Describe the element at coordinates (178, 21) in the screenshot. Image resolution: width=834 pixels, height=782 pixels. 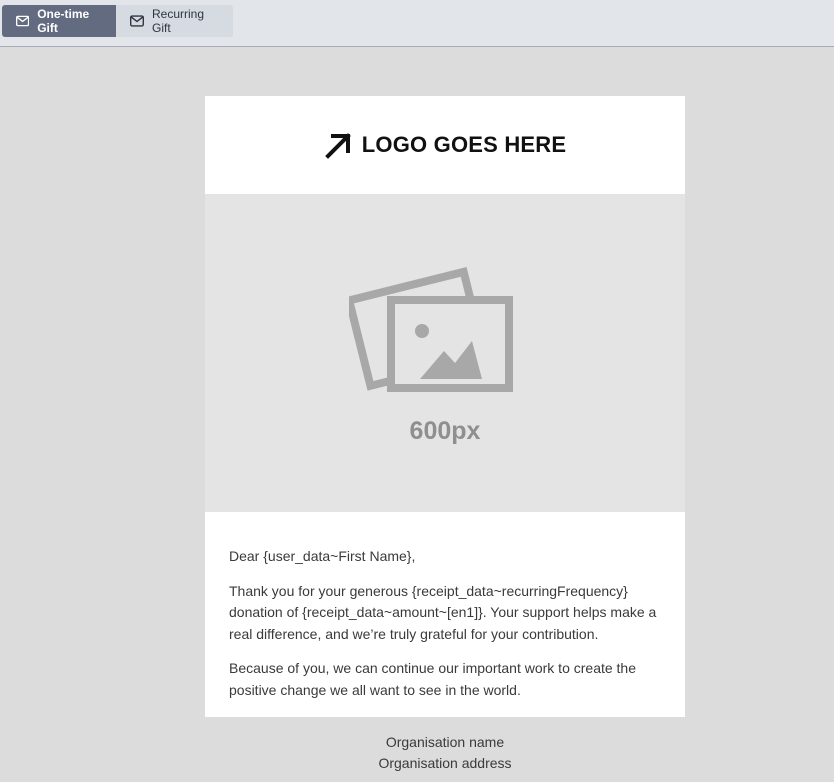
I see `tab-label: Recurring Gift` at that location.